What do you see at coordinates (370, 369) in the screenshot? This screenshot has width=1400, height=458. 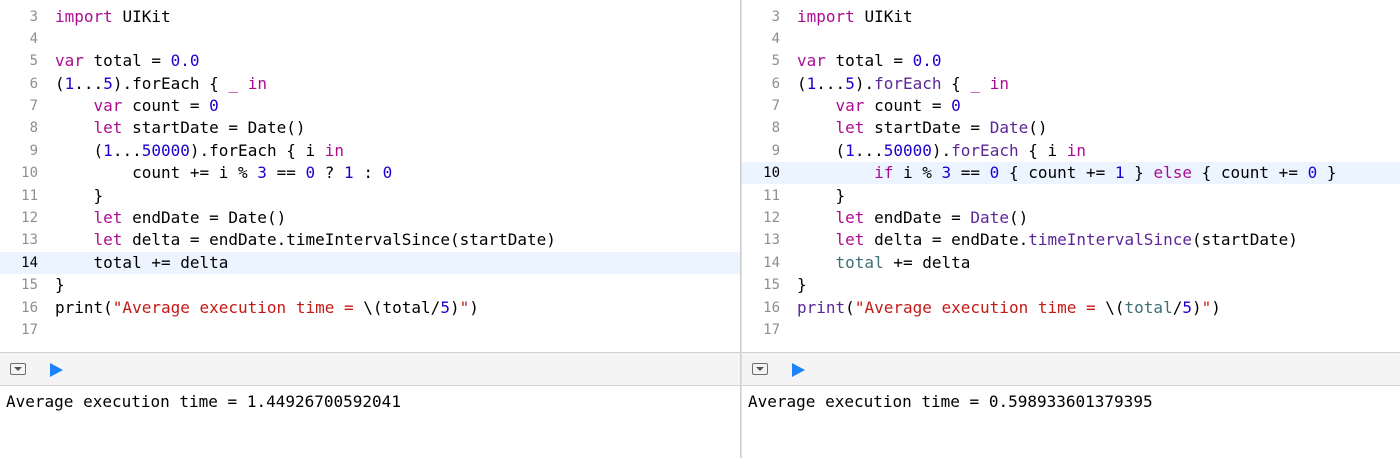 I see `left-debug-bar` at bounding box center [370, 369].